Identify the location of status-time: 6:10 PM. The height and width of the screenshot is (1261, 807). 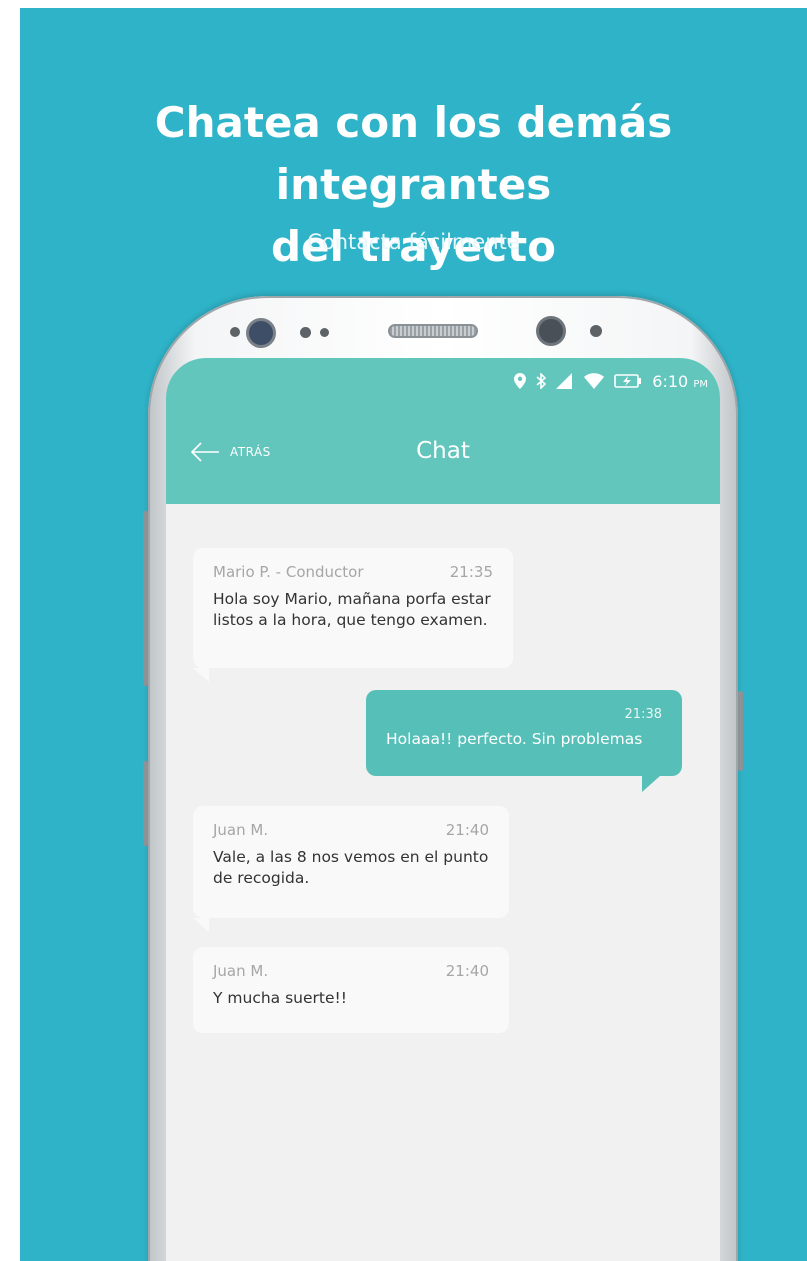
(680, 381).